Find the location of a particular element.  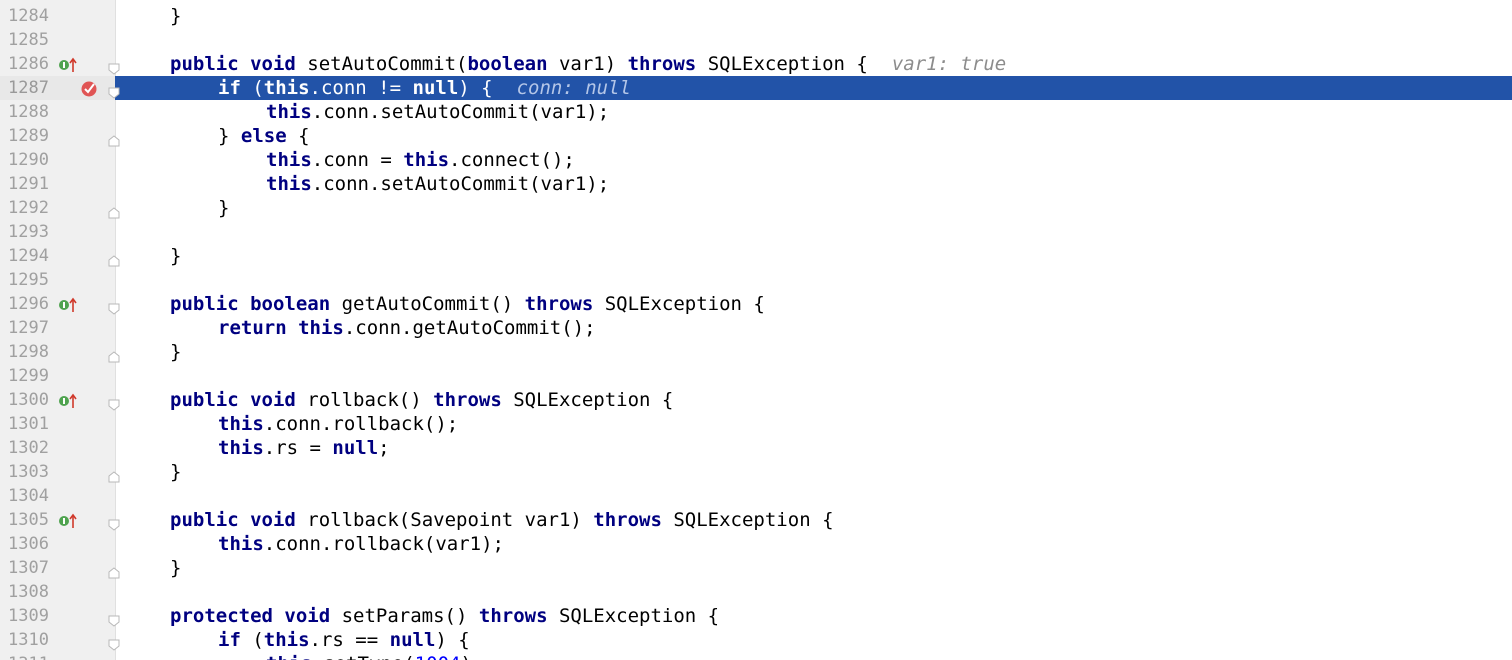

code-text: this.setType(1004); is located at coordinates (374, 656).